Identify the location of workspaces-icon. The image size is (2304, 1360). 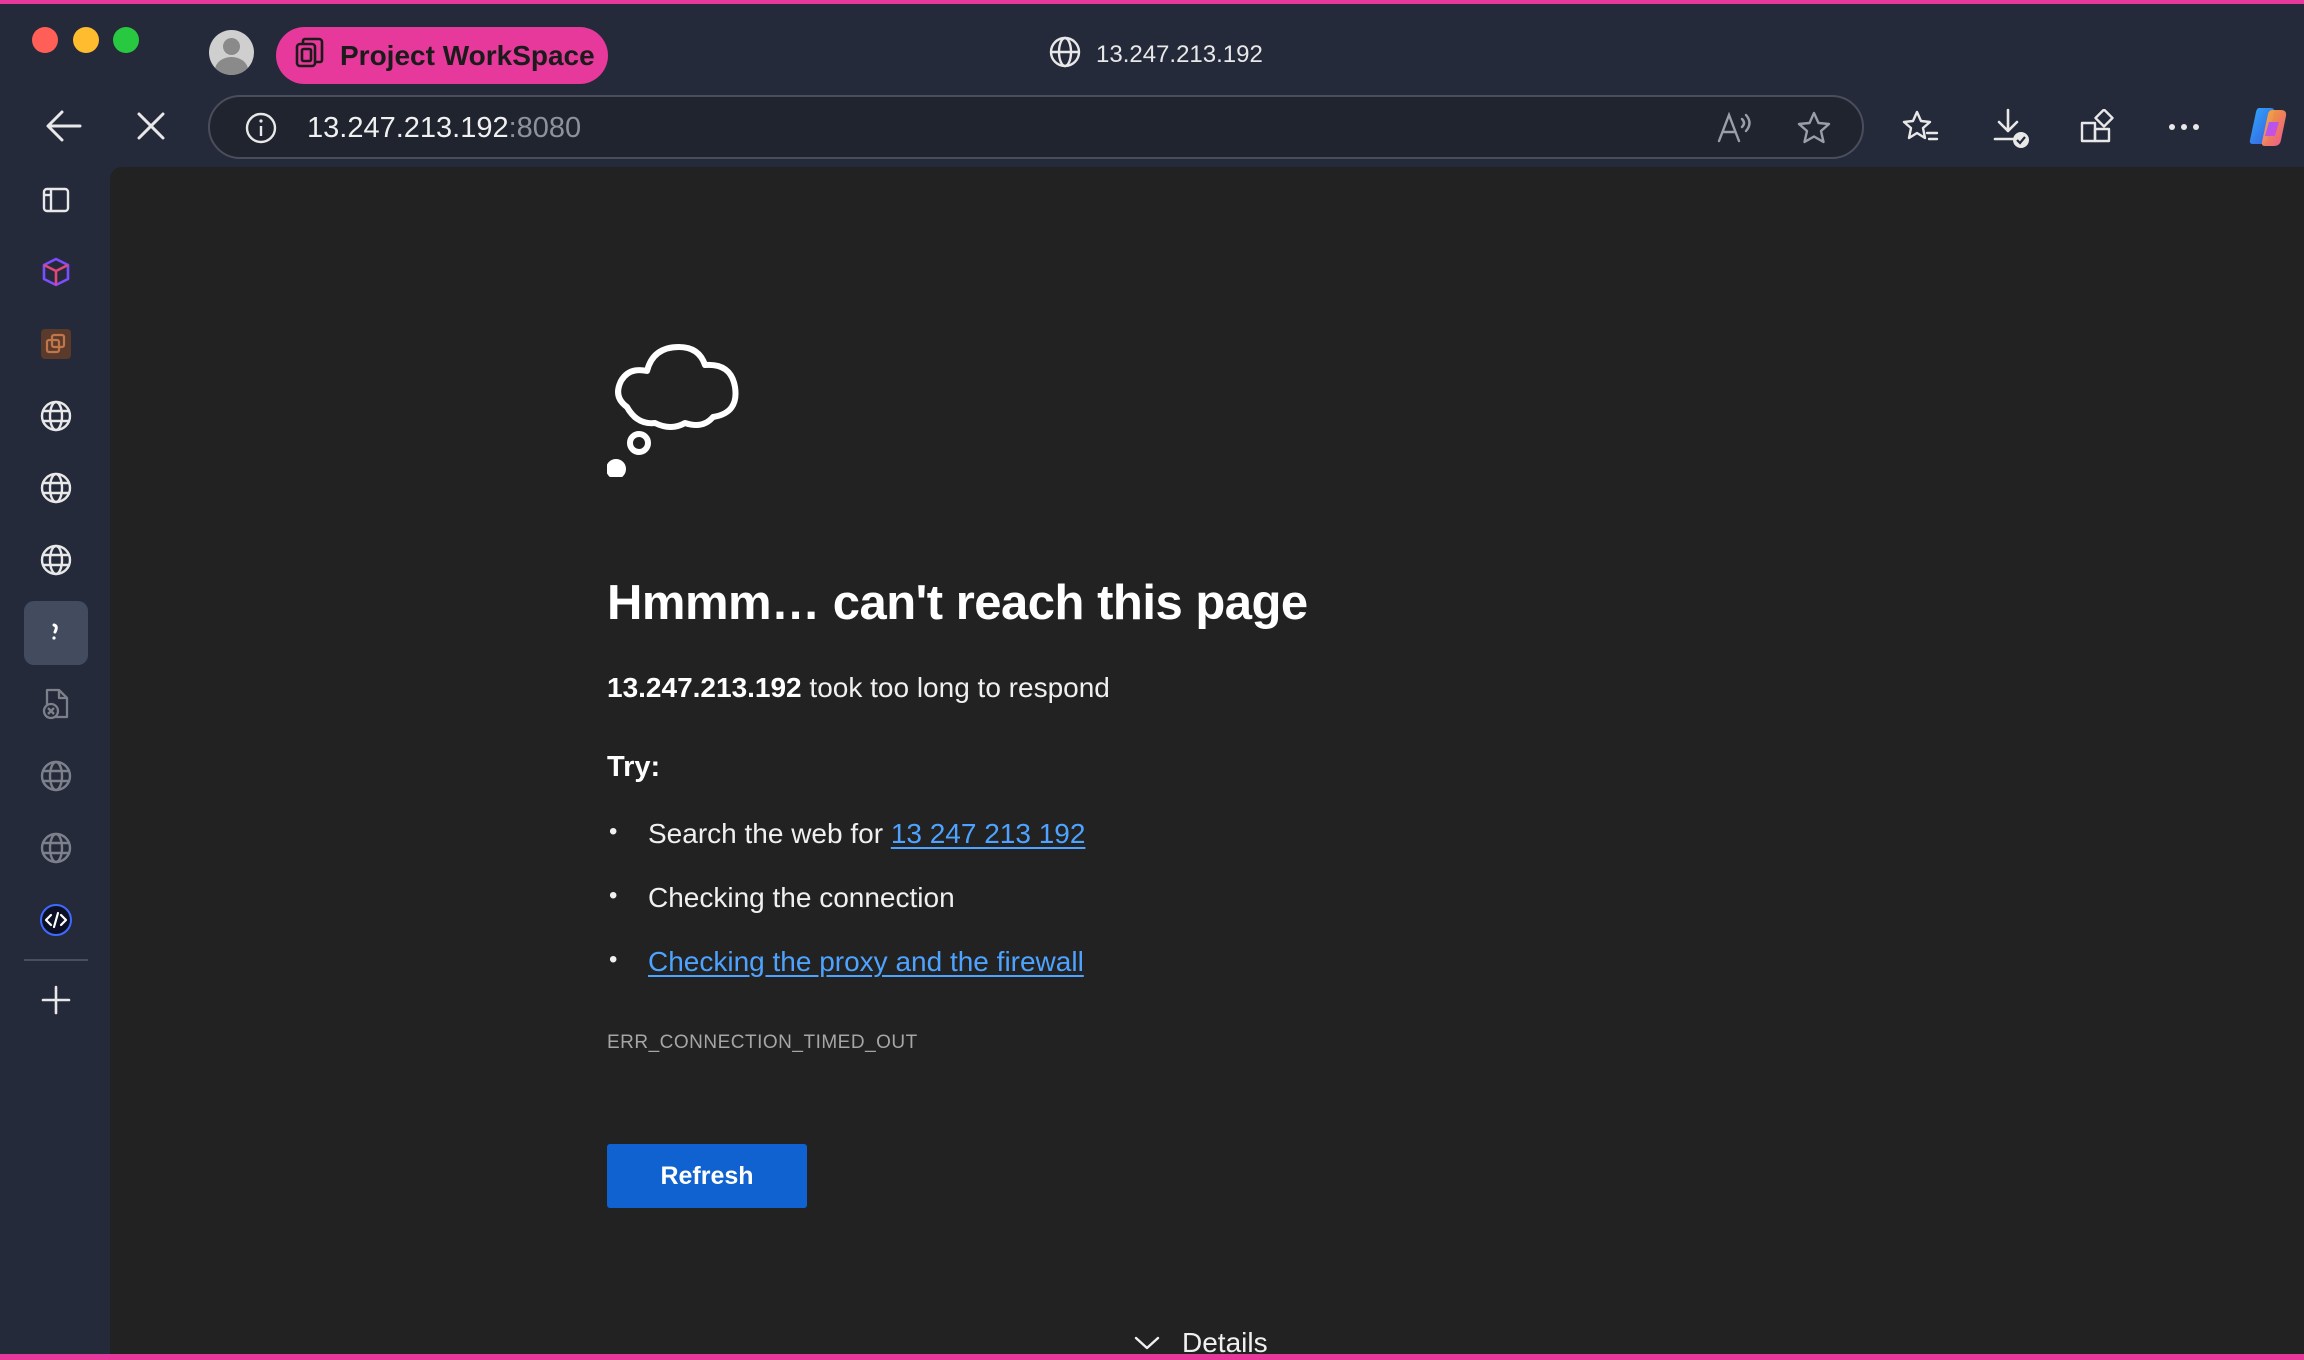
(311, 55).